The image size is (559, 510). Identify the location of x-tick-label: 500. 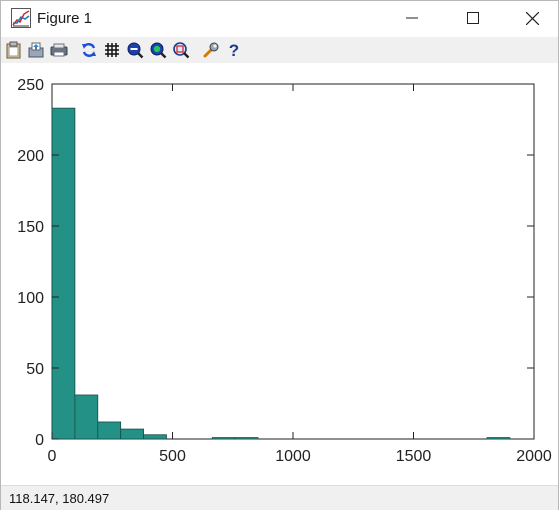
(172, 456).